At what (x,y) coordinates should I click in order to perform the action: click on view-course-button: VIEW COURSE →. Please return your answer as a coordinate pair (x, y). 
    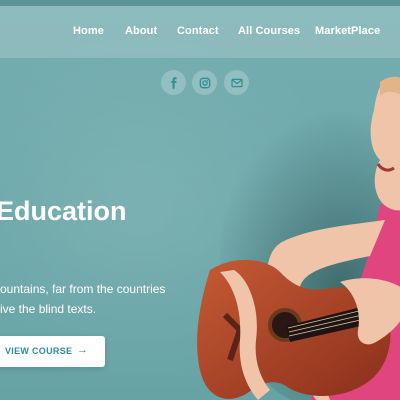
    Looking at the image, I should click on (52, 351).